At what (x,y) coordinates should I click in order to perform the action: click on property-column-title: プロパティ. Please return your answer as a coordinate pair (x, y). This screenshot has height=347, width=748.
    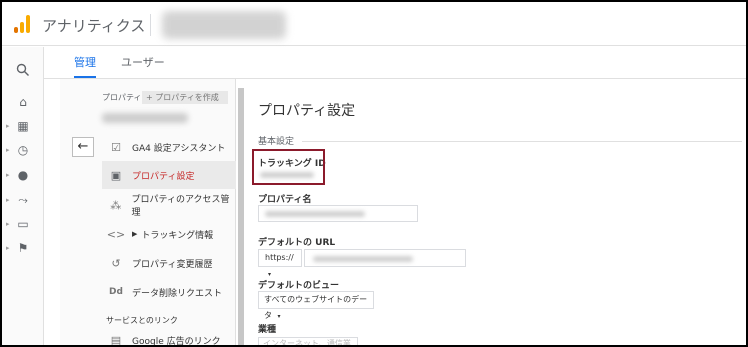
    Looking at the image, I should click on (122, 97).